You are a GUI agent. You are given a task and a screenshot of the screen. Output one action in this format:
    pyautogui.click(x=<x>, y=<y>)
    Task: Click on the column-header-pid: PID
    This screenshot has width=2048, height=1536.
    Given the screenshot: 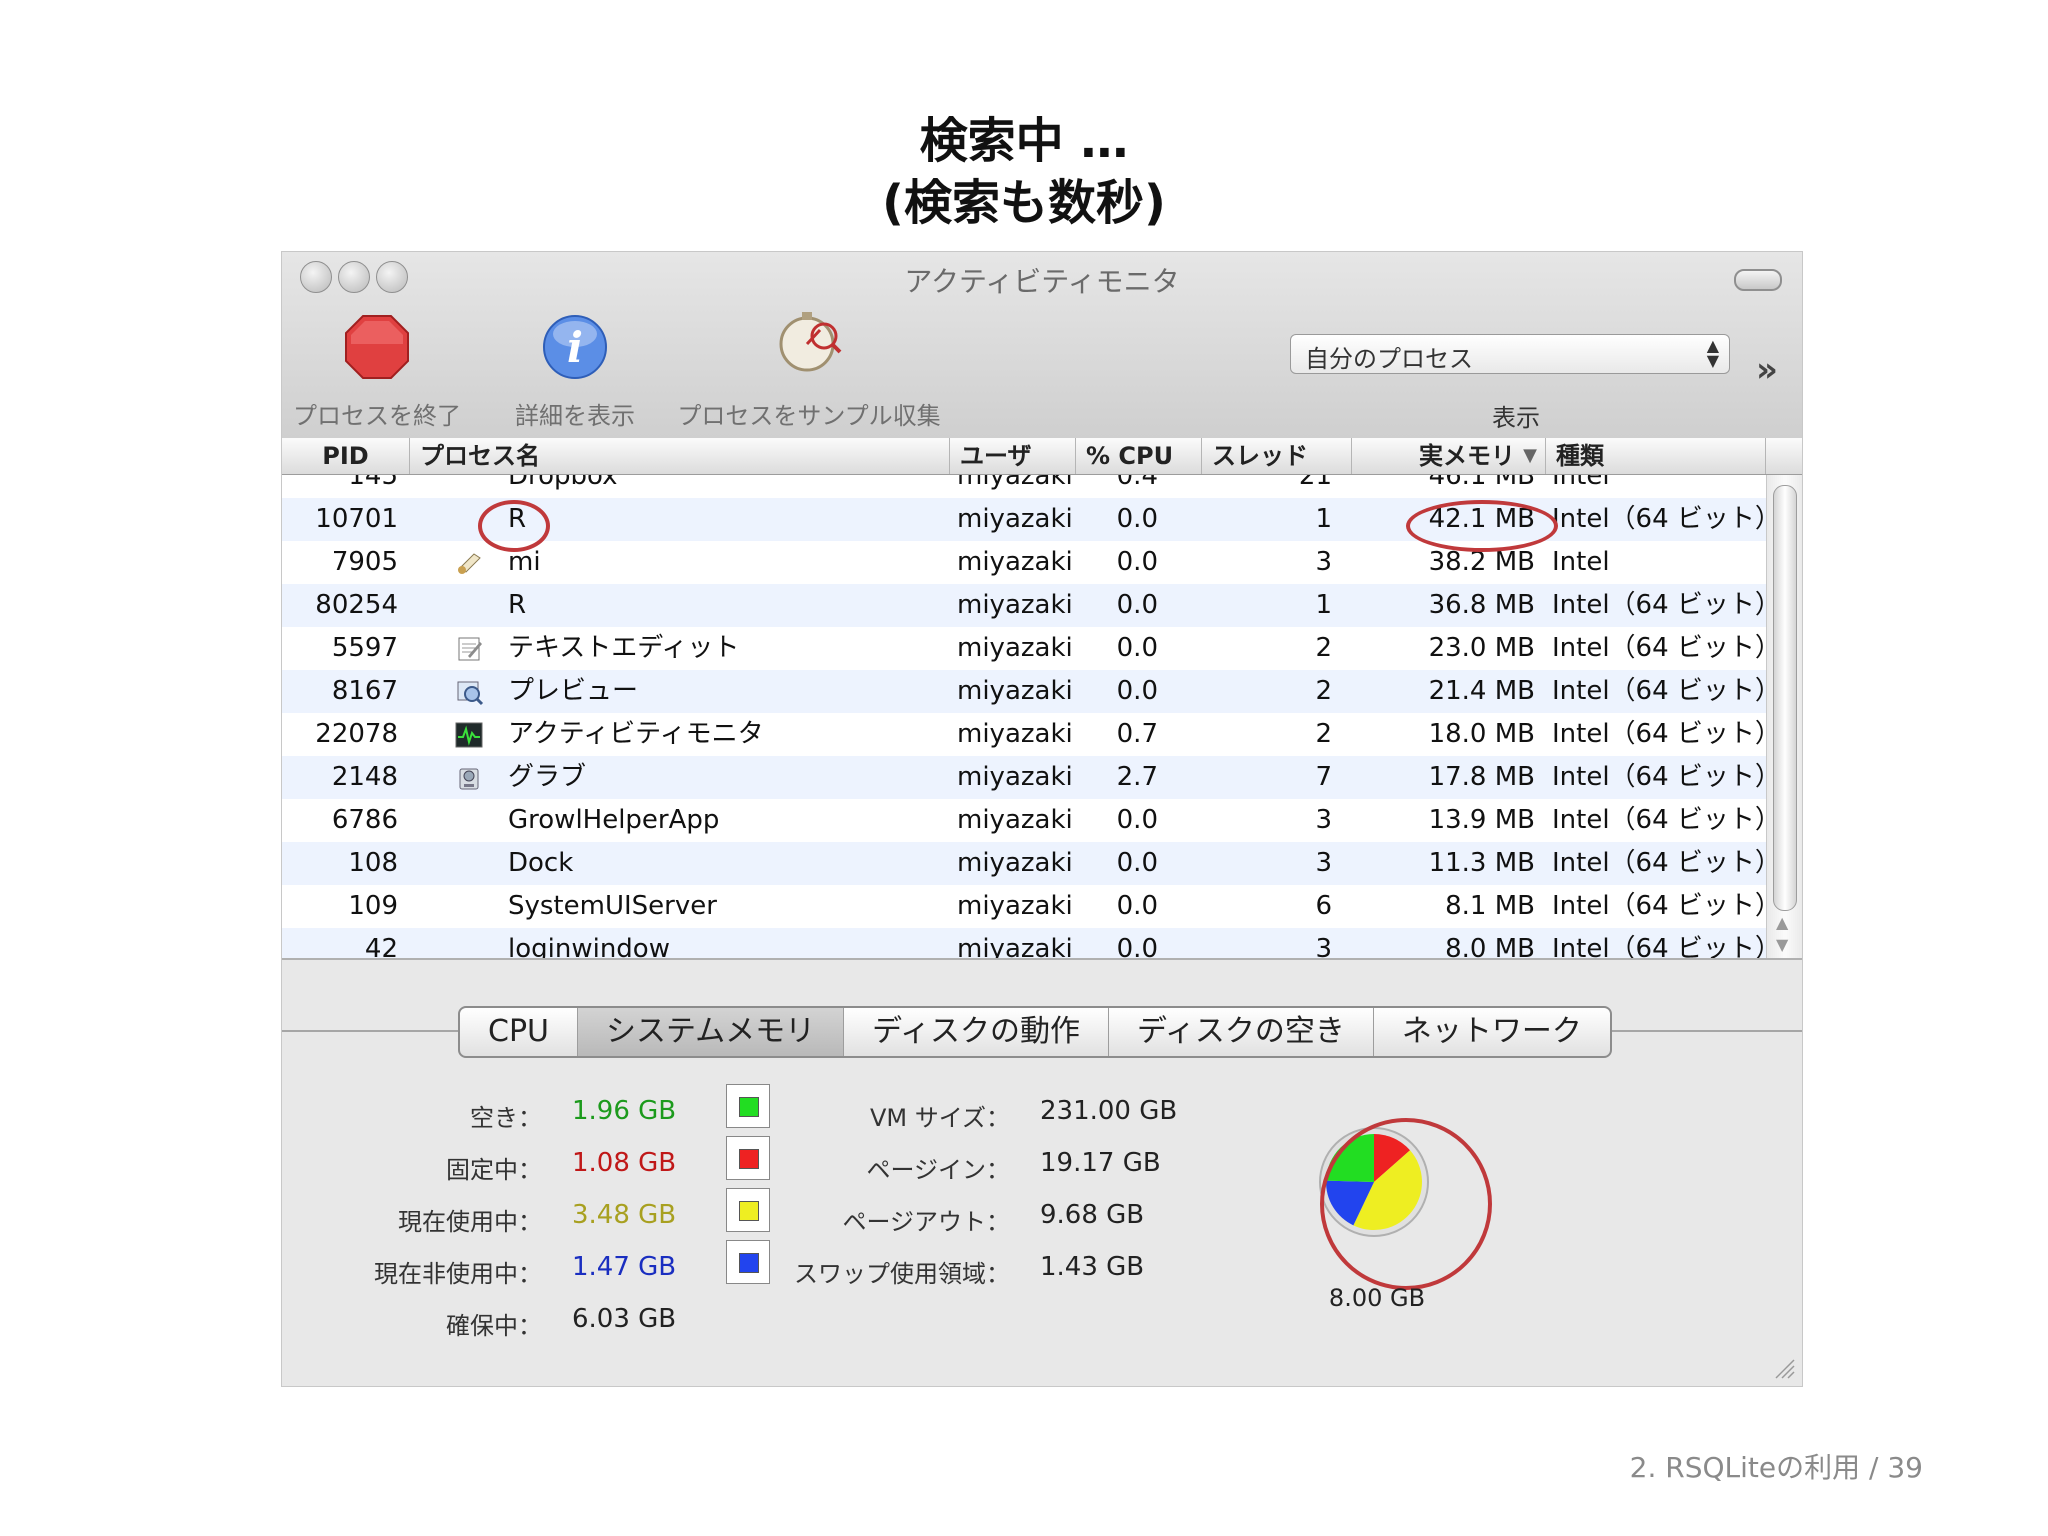 What is the action you would take?
    pyautogui.click(x=346, y=456)
    